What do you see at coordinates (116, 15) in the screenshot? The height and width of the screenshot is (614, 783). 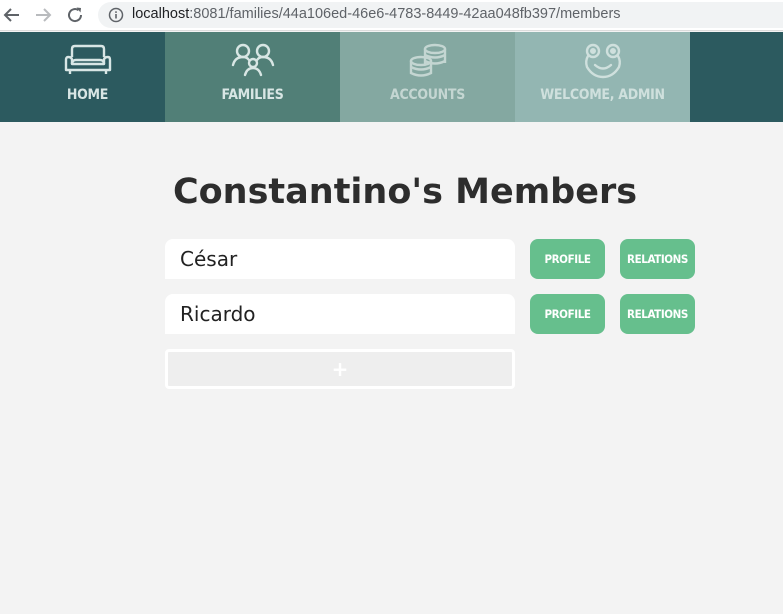 I see `info-icon` at bounding box center [116, 15].